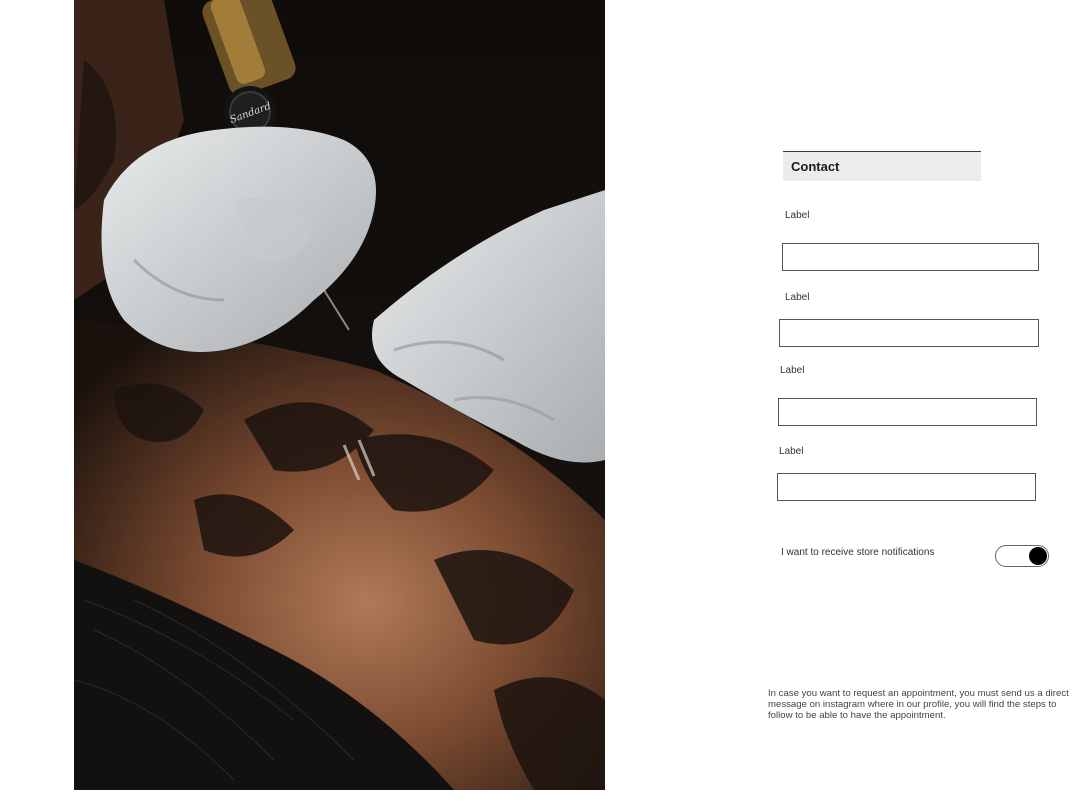  Describe the element at coordinates (882, 166) in the screenshot. I see `contact-header: Contact` at that location.